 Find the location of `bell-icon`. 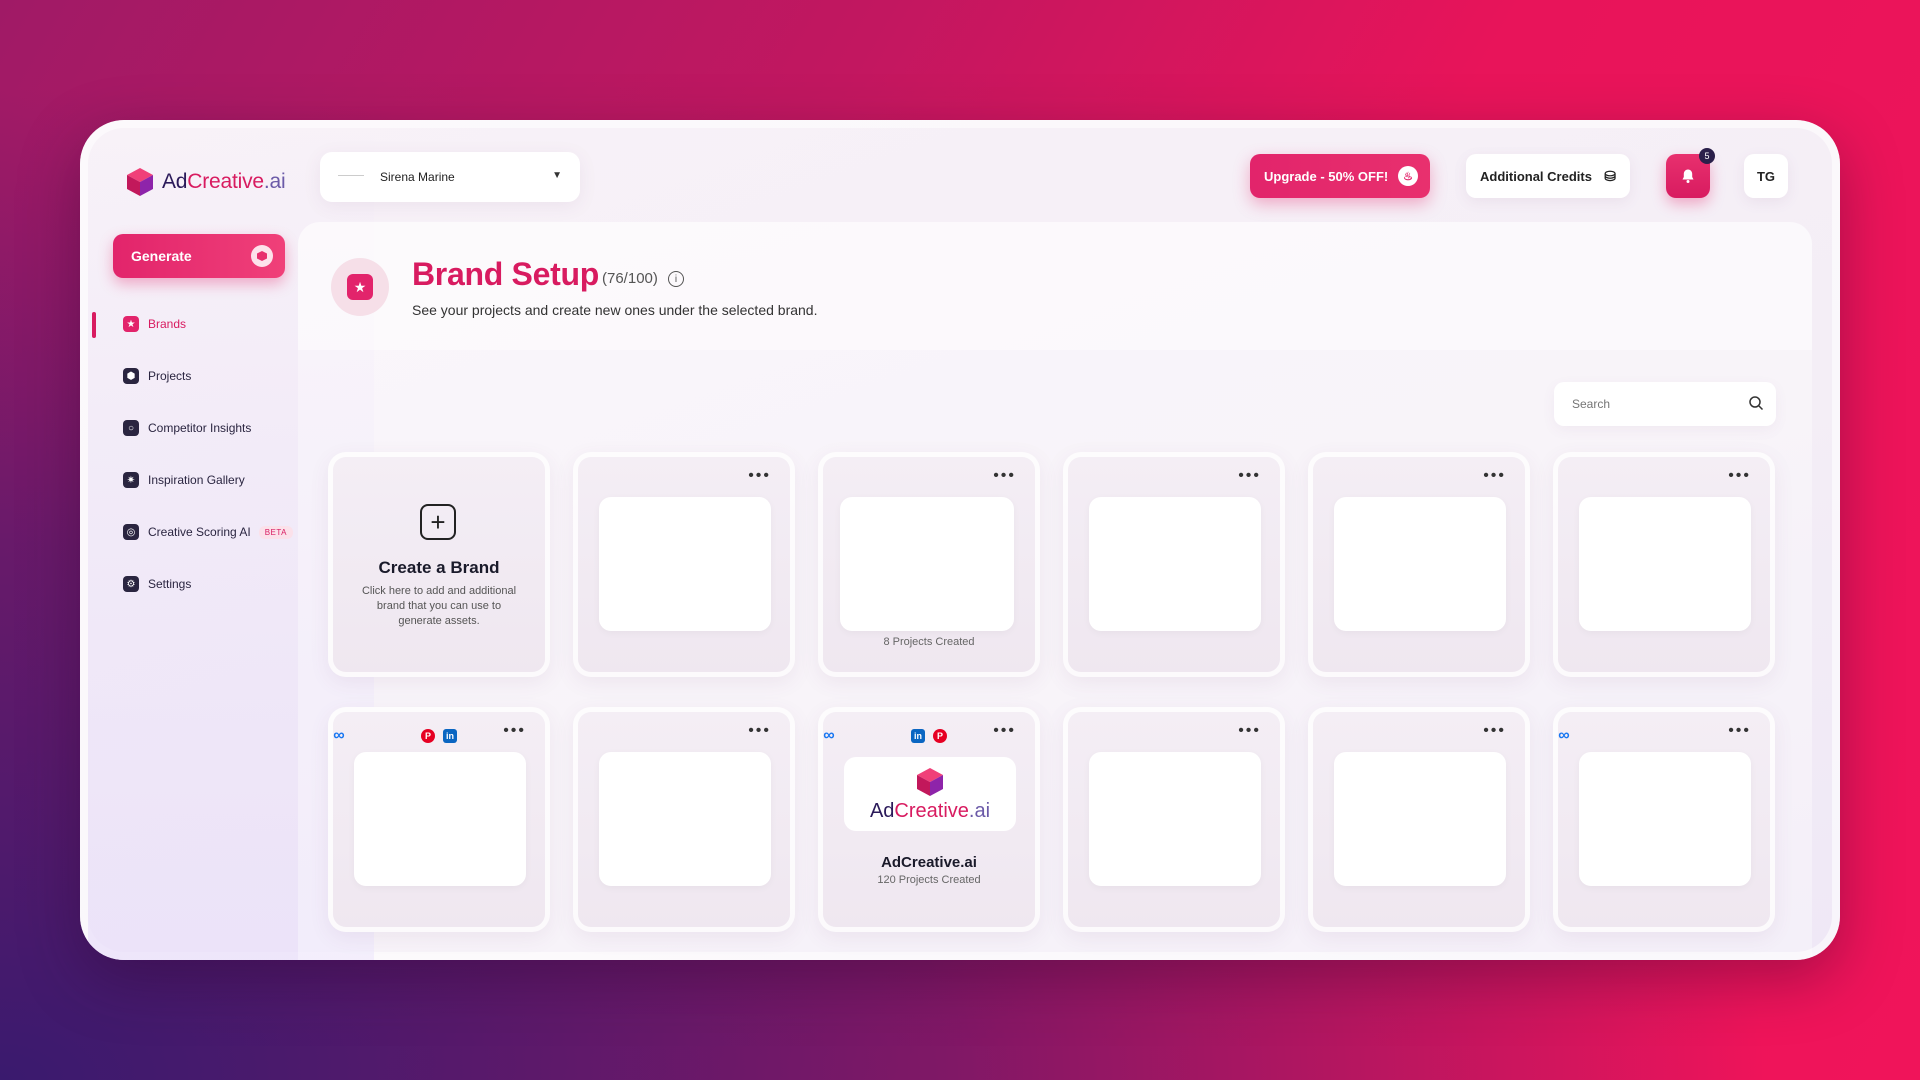

bell-icon is located at coordinates (1688, 176).